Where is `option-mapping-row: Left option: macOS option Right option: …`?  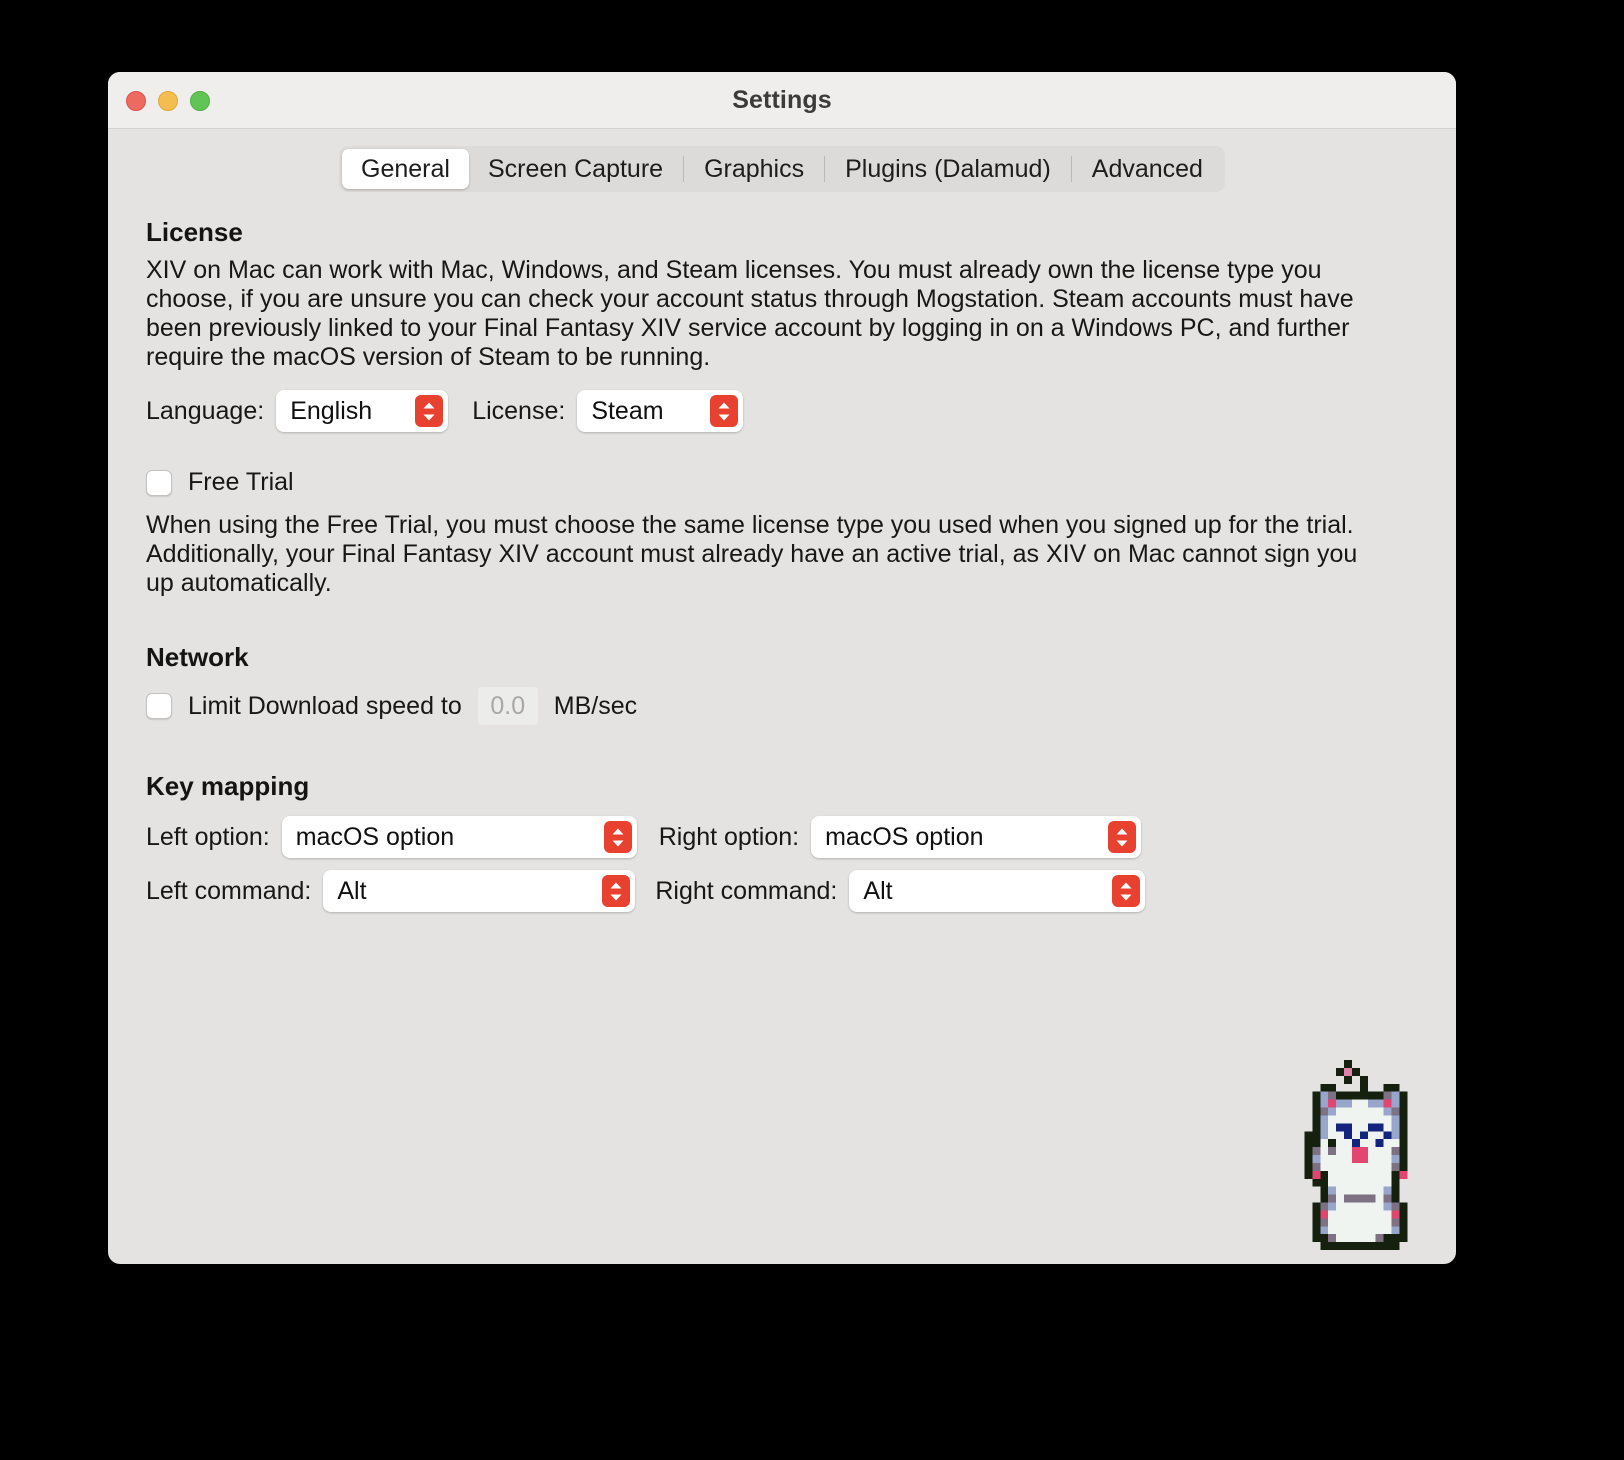
option-mapping-row: Left option: macOS option Right option: … is located at coordinates (779, 837).